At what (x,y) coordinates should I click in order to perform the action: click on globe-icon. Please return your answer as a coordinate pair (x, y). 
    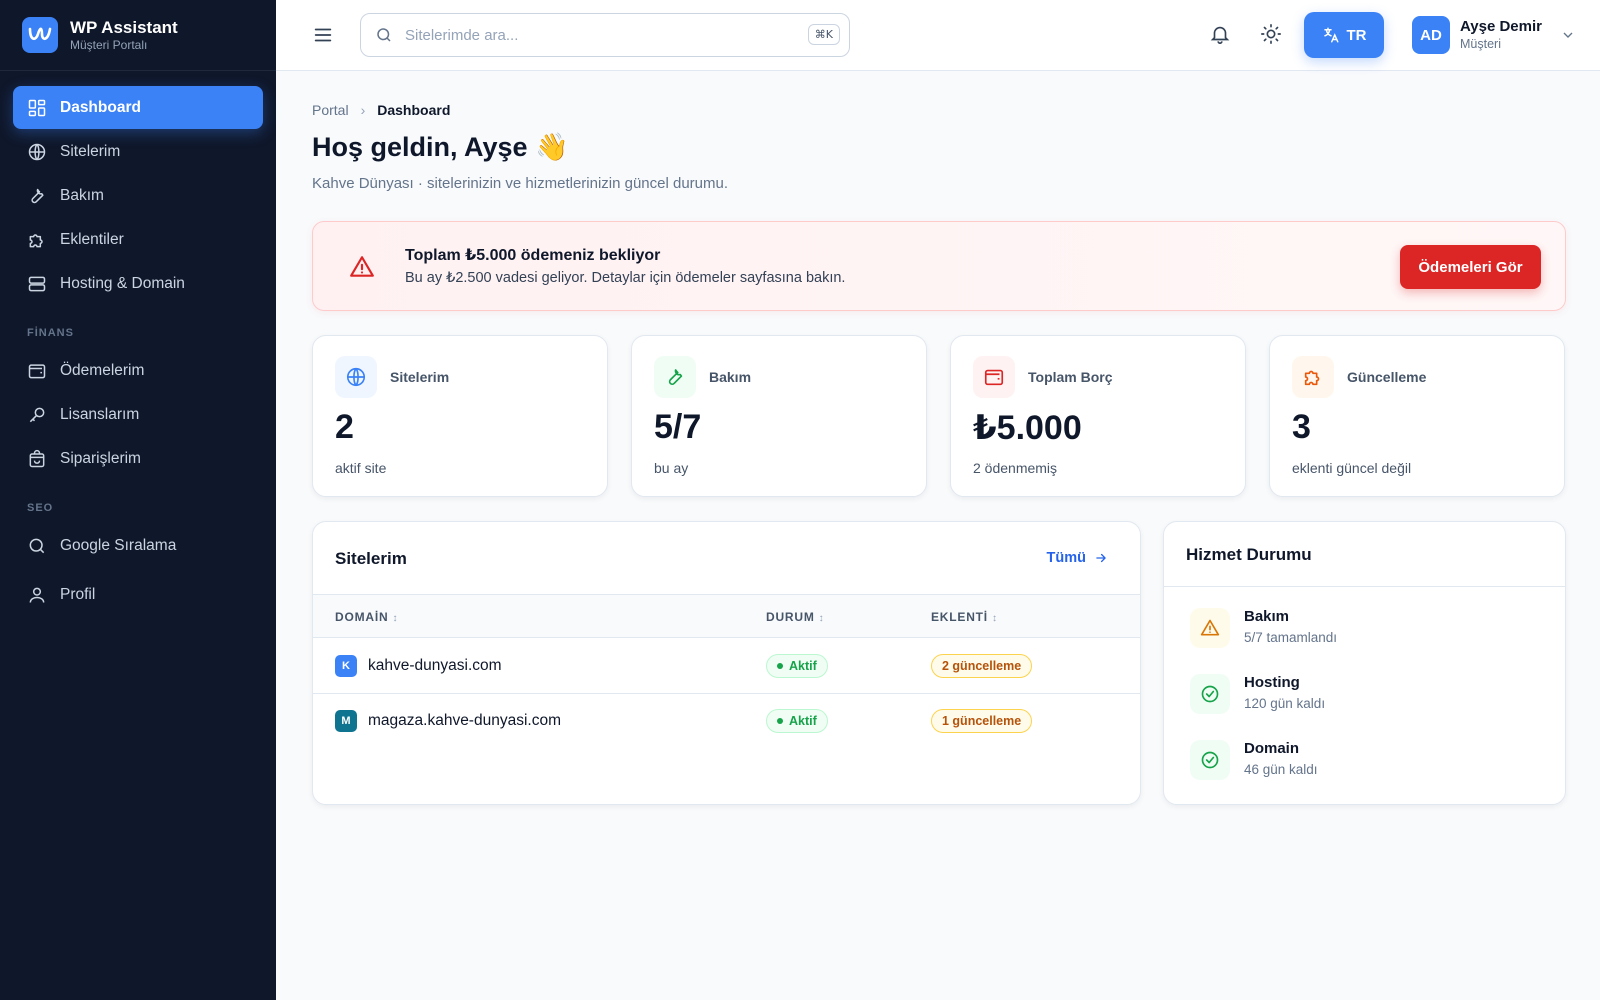
    Looking at the image, I should click on (356, 377).